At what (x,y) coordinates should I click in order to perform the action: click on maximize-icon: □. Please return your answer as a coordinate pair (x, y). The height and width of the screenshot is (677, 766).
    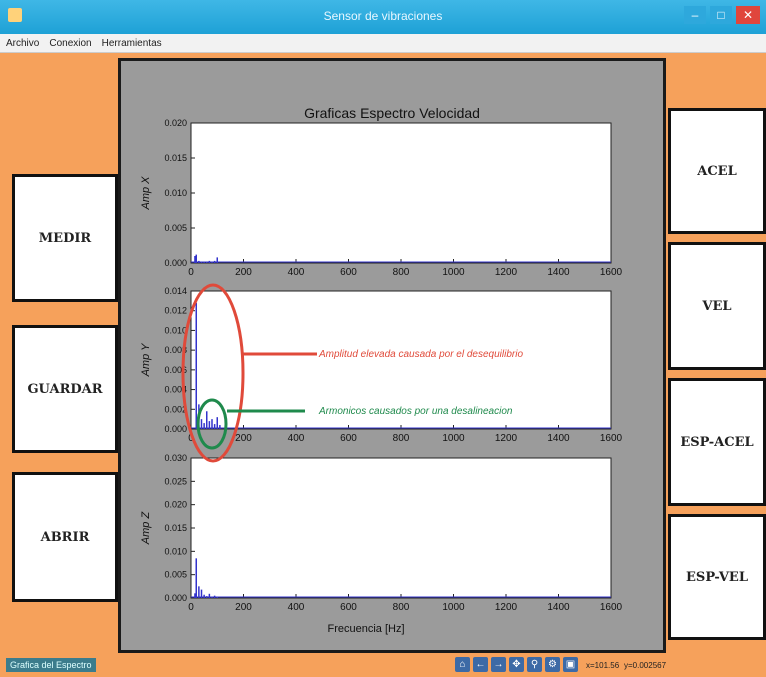
    Looking at the image, I should click on (721, 15).